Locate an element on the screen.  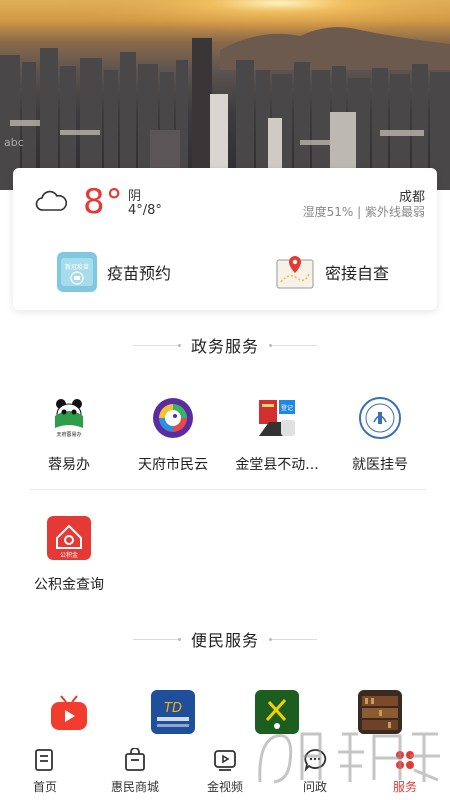
tab-inquiry: 问政 is located at coordinates (315, 771).